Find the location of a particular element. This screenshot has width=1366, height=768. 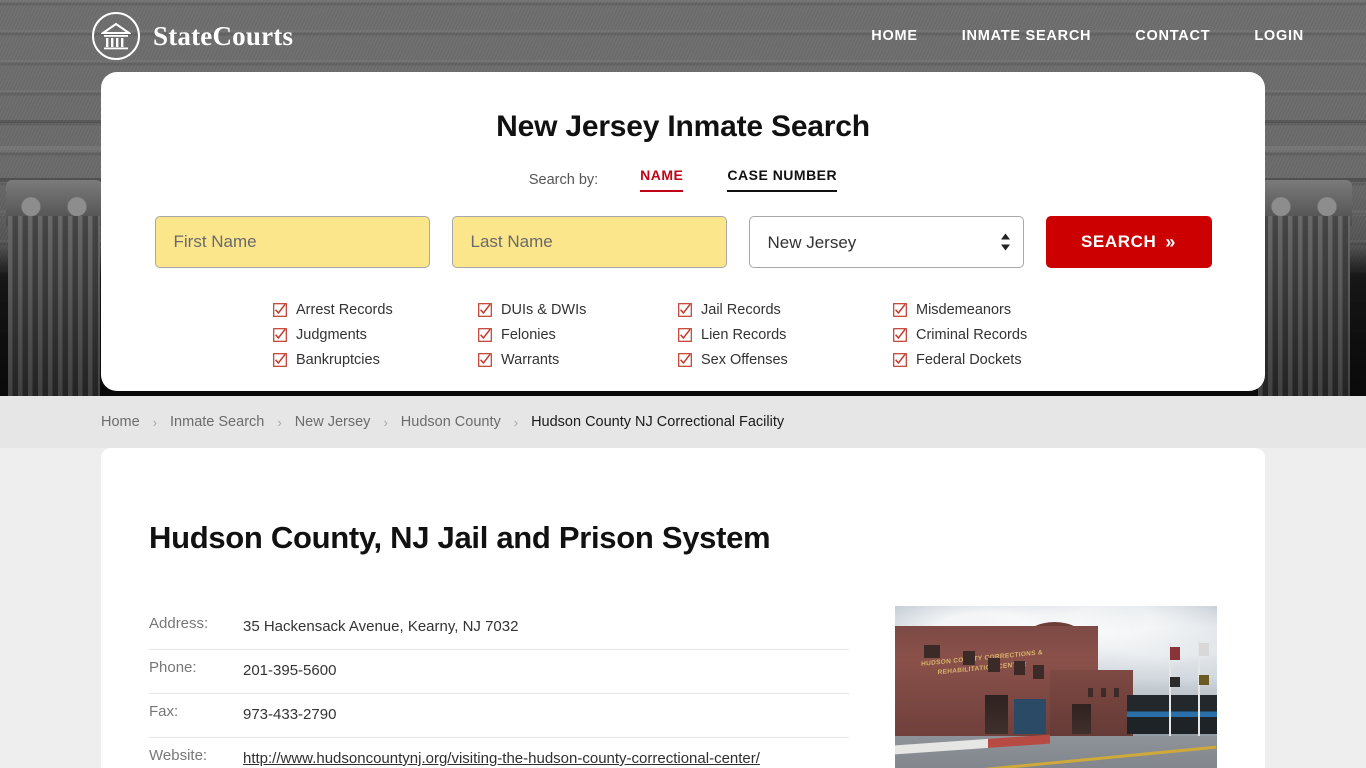

record-type-label: Sex Offenses is located at coordinates (744, 360).